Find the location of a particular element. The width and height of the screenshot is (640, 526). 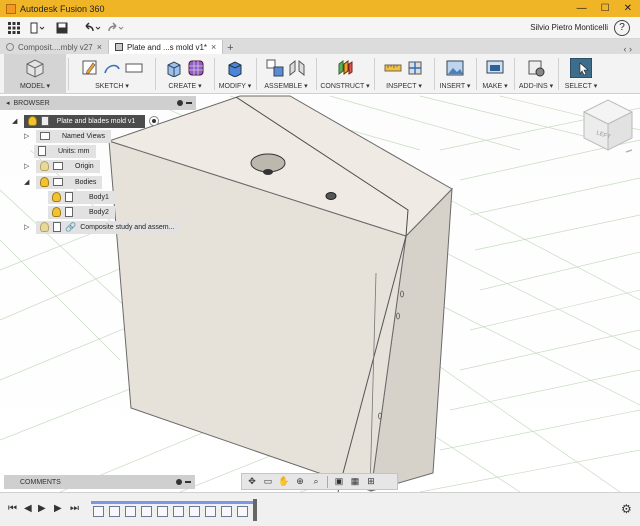

create-group: CREATE ▾ is located at coordinates (185, 74).